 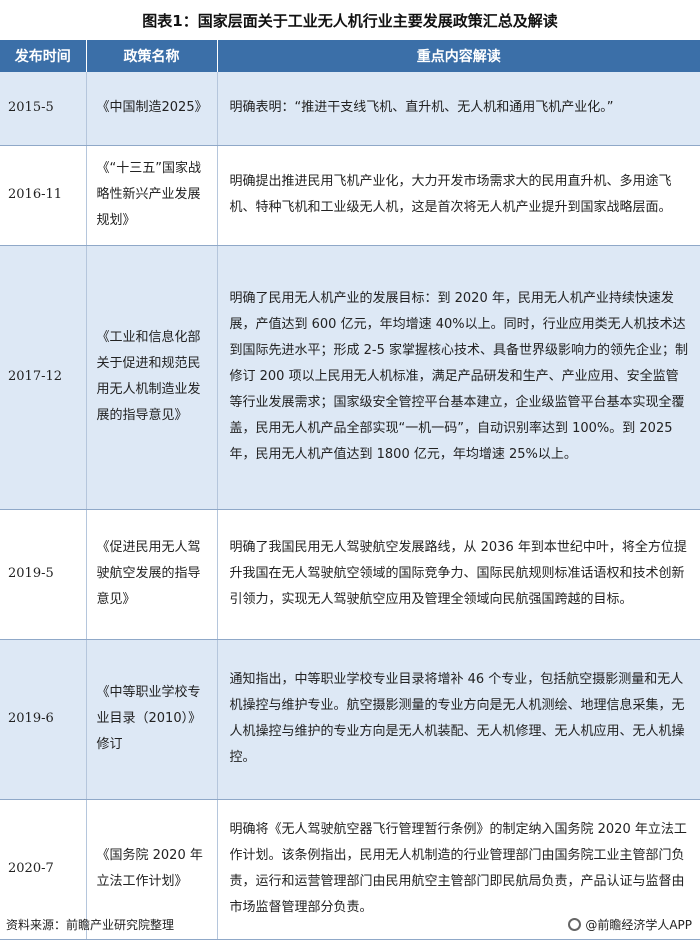 I want to click on brand-label: @前瞻经济学人APP, so click(x=638, y=925).